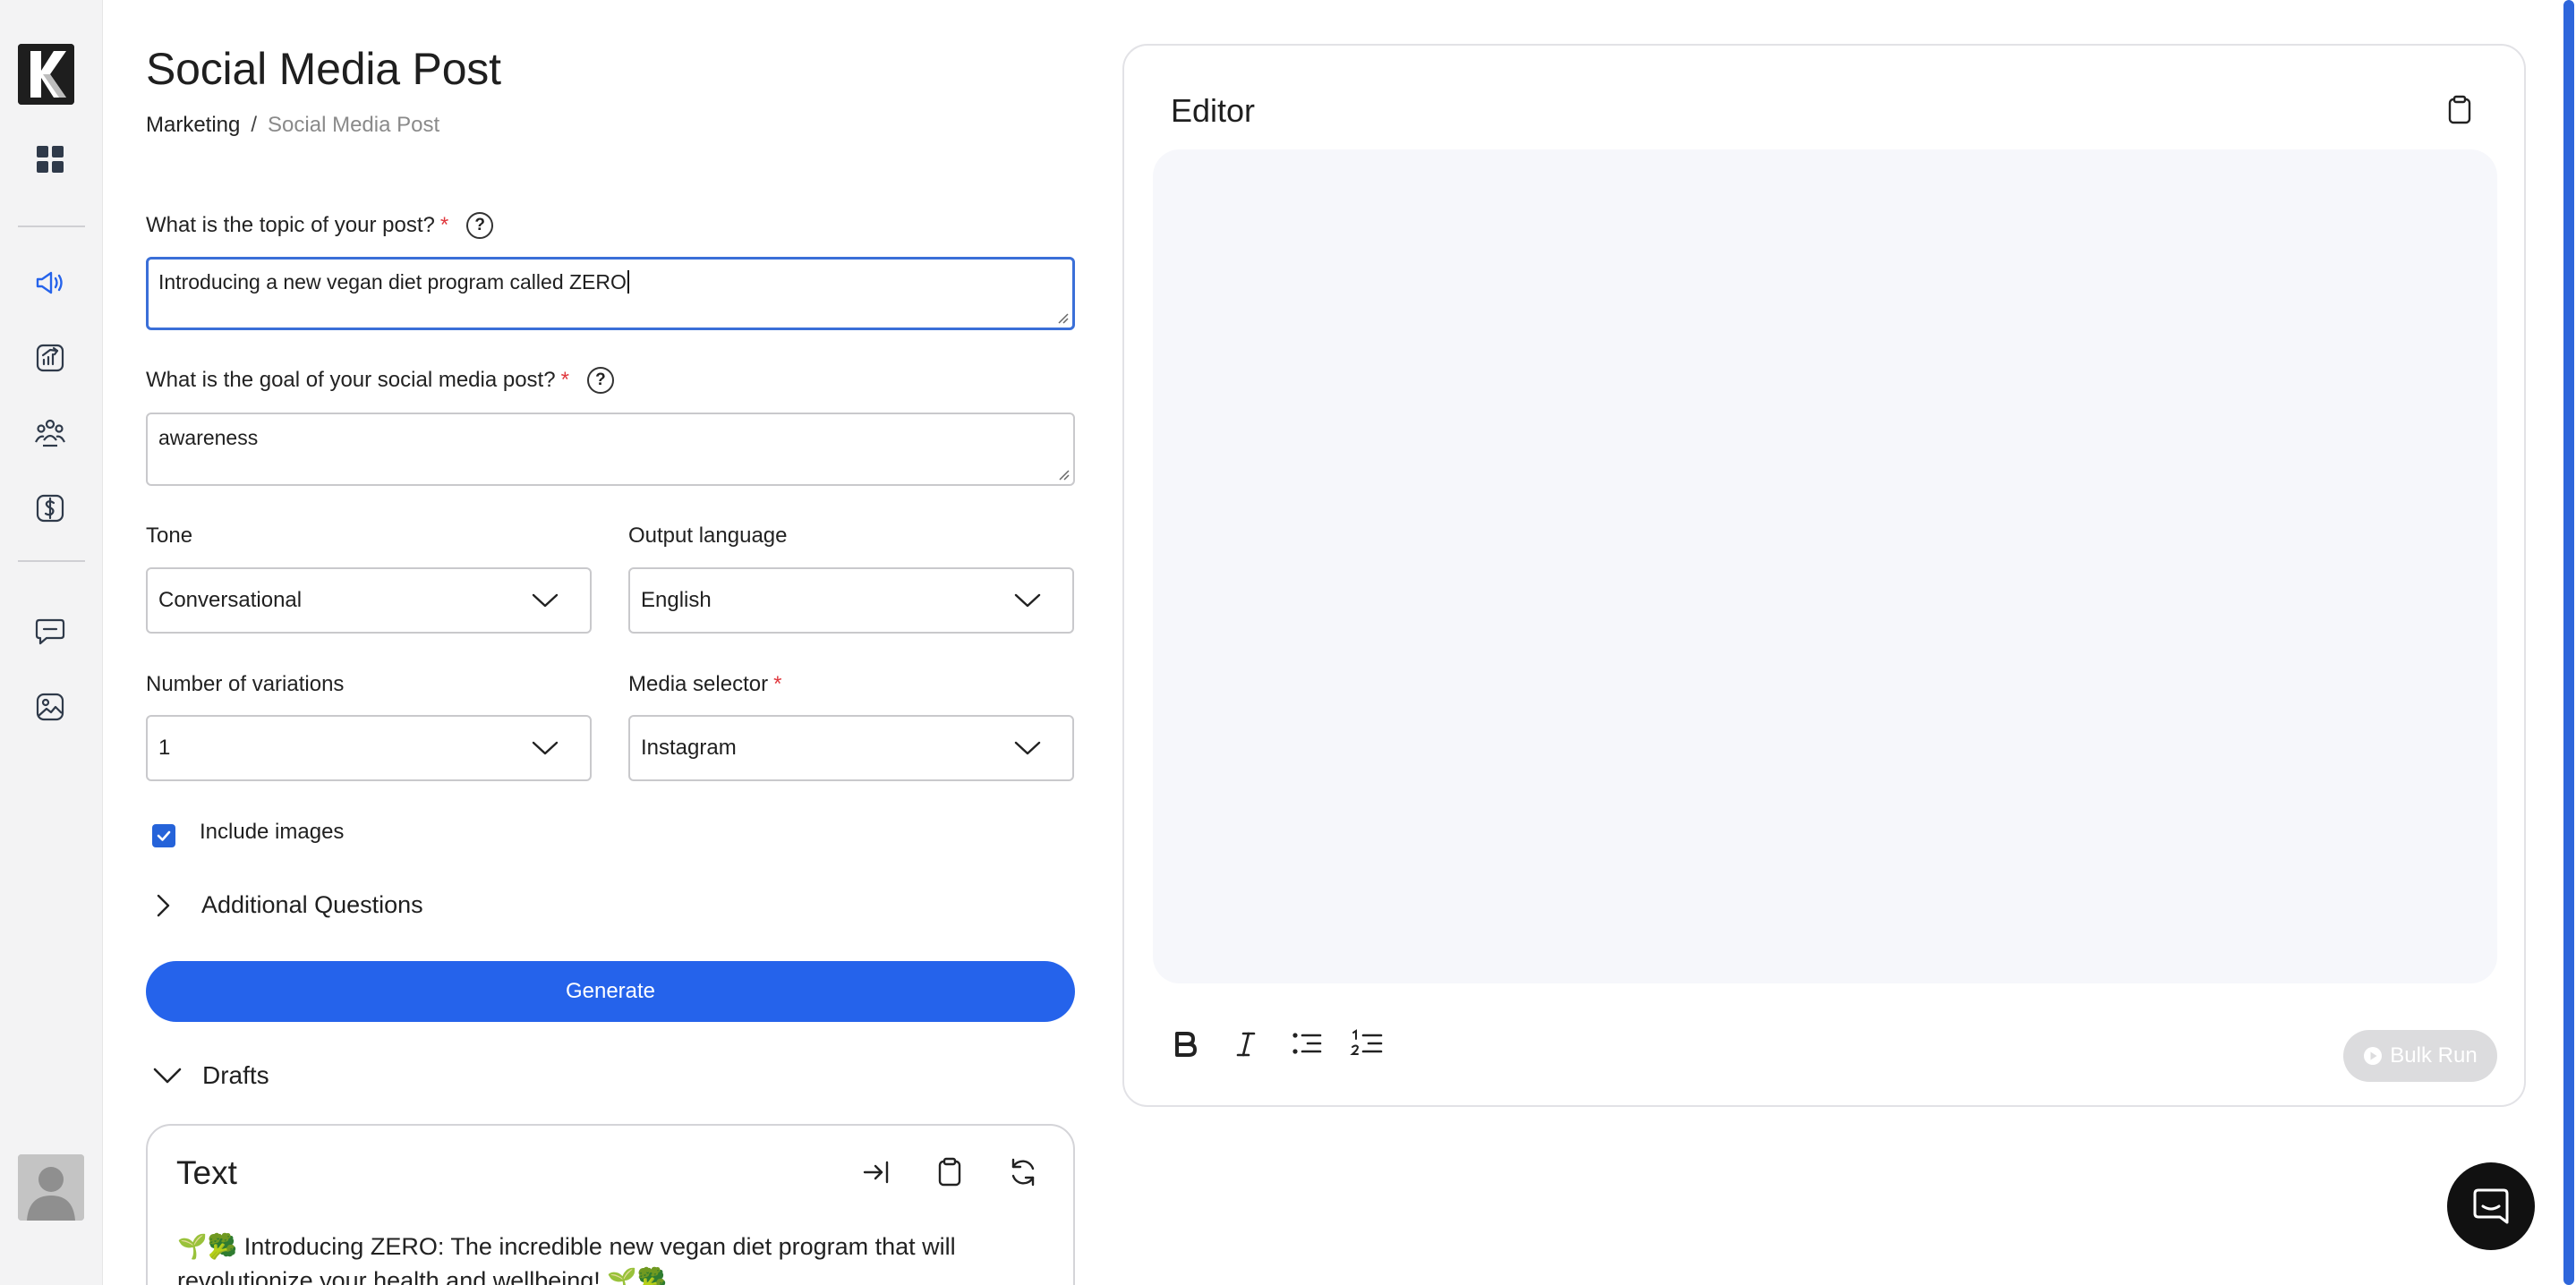 This screenshot has height=1285, width=2576. I want to click on dollar-icon, so click(50, 509).